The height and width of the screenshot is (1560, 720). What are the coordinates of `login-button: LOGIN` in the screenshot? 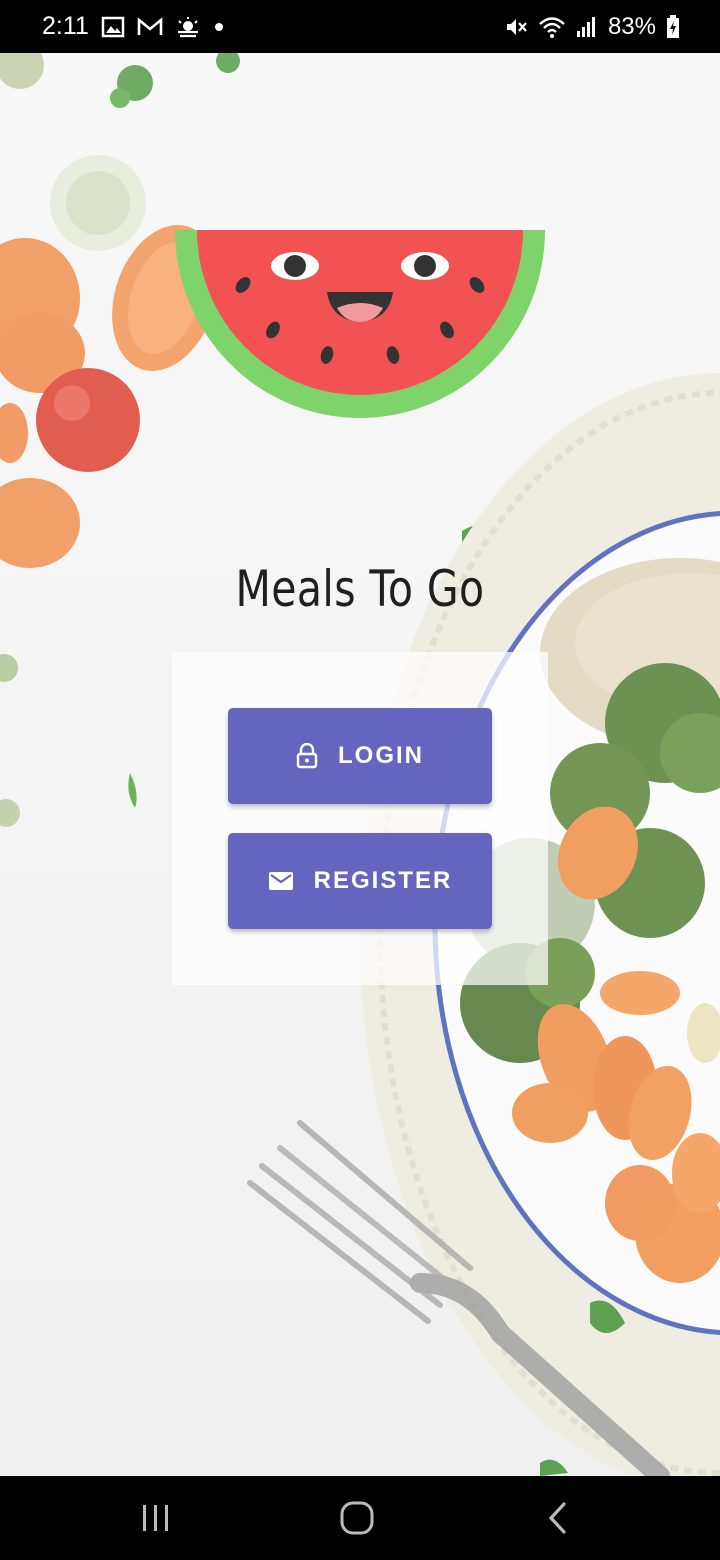 It's located at (360, 756).